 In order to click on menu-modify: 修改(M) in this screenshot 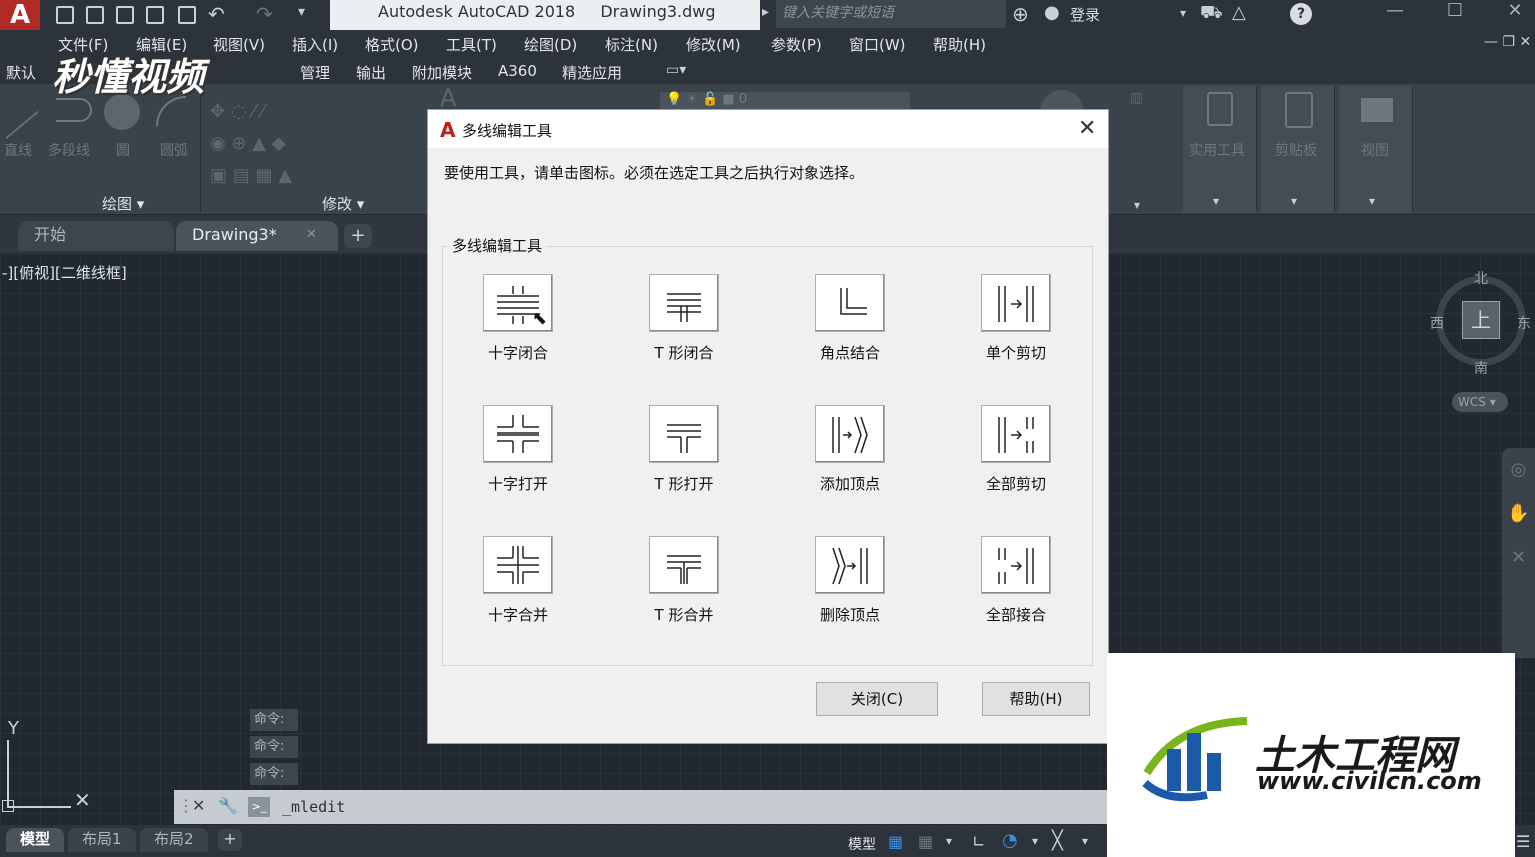, I will do `click(713, 44)`.